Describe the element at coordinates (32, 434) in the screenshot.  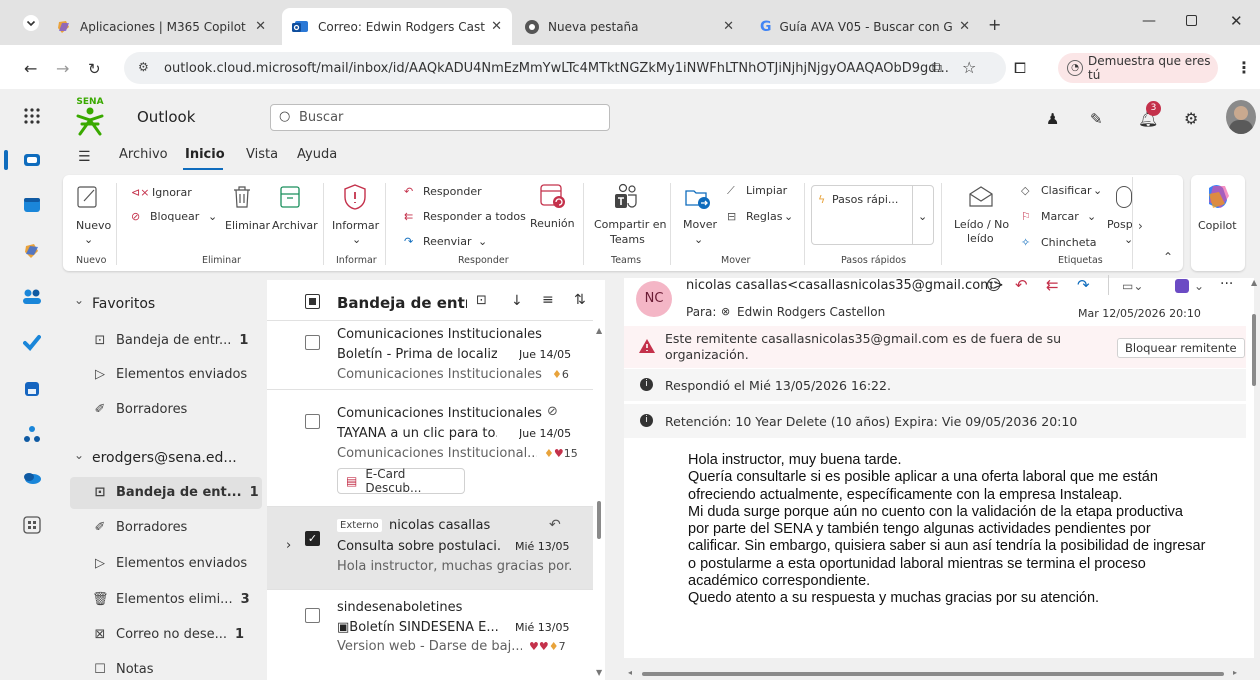
I see `org-chart-icon` at that location.